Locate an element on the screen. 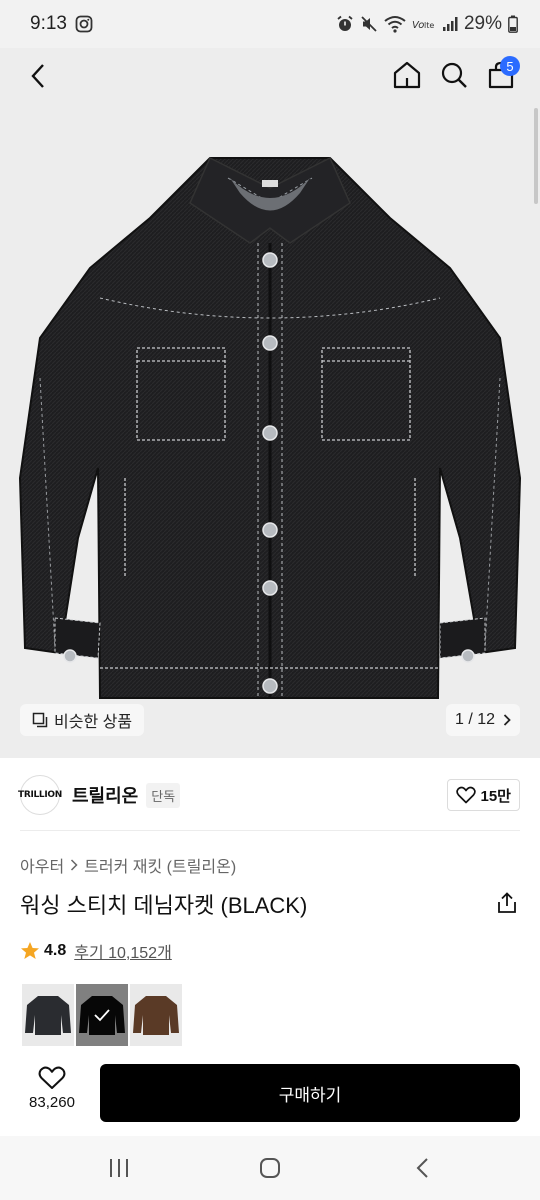 This screenshot has height=1200, width=540. search-icon is located at coordinates (454, 75).